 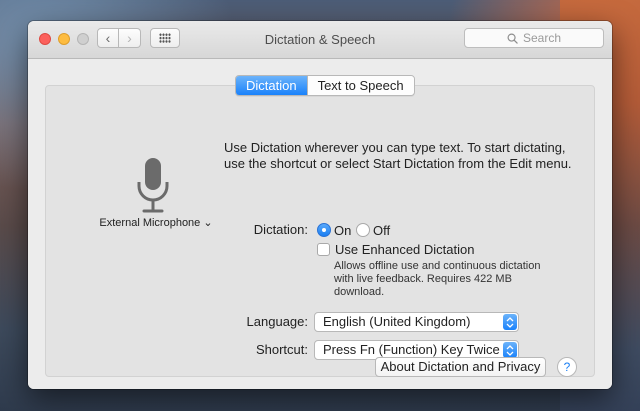 I want to click on language-value: English (United Kingdom), so click(x=397, y=321).